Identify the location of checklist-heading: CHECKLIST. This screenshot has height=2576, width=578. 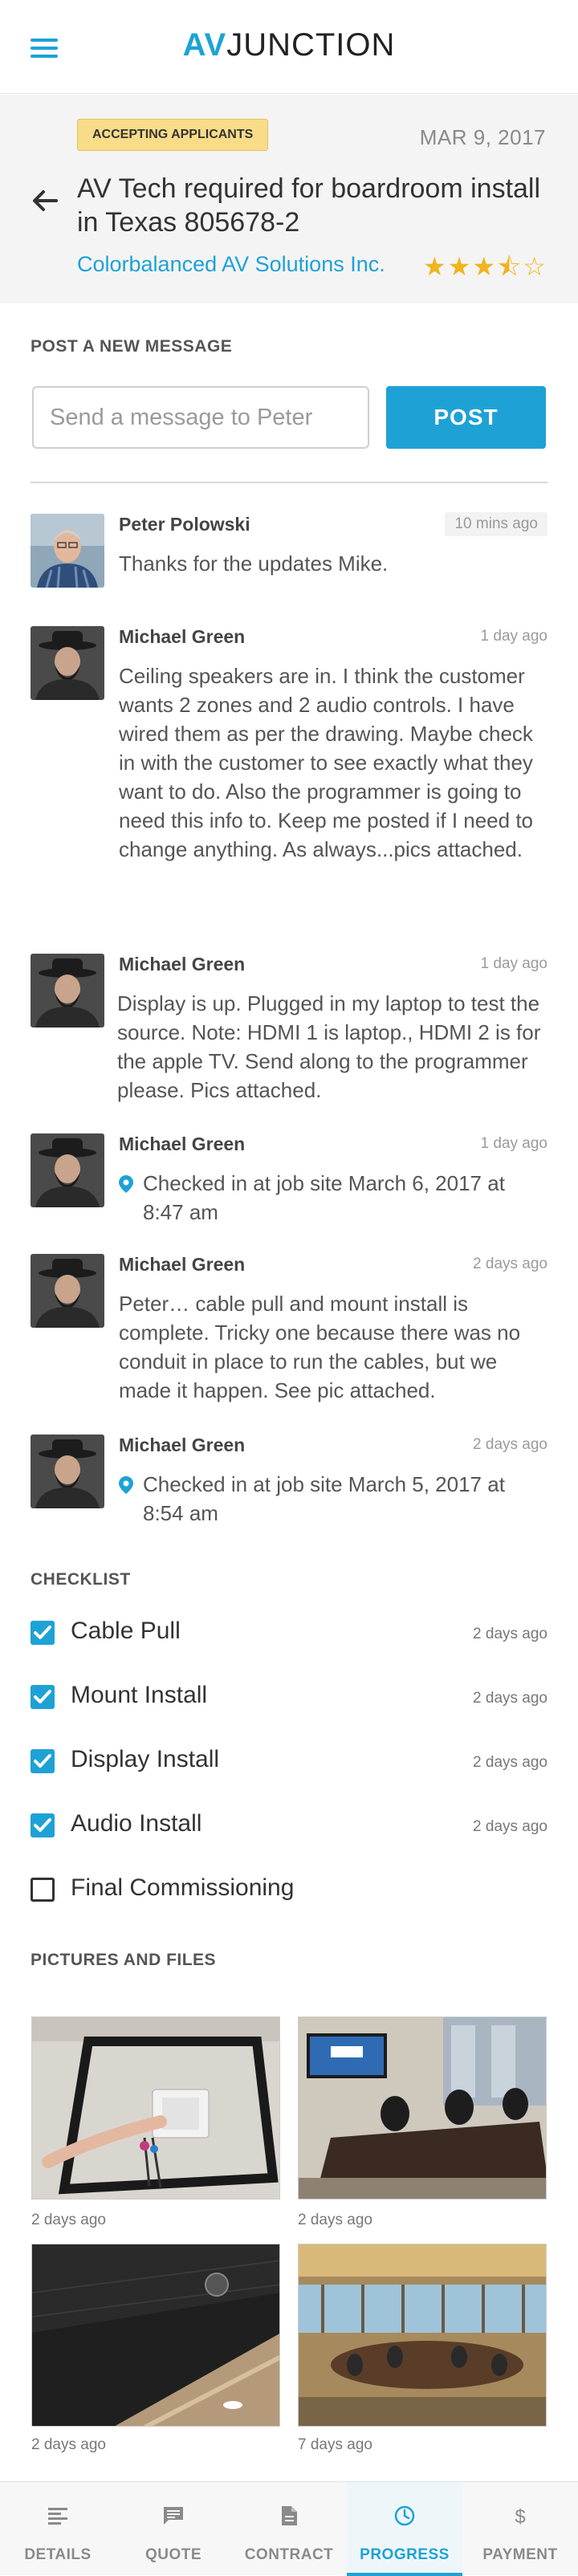
(81, 1579).